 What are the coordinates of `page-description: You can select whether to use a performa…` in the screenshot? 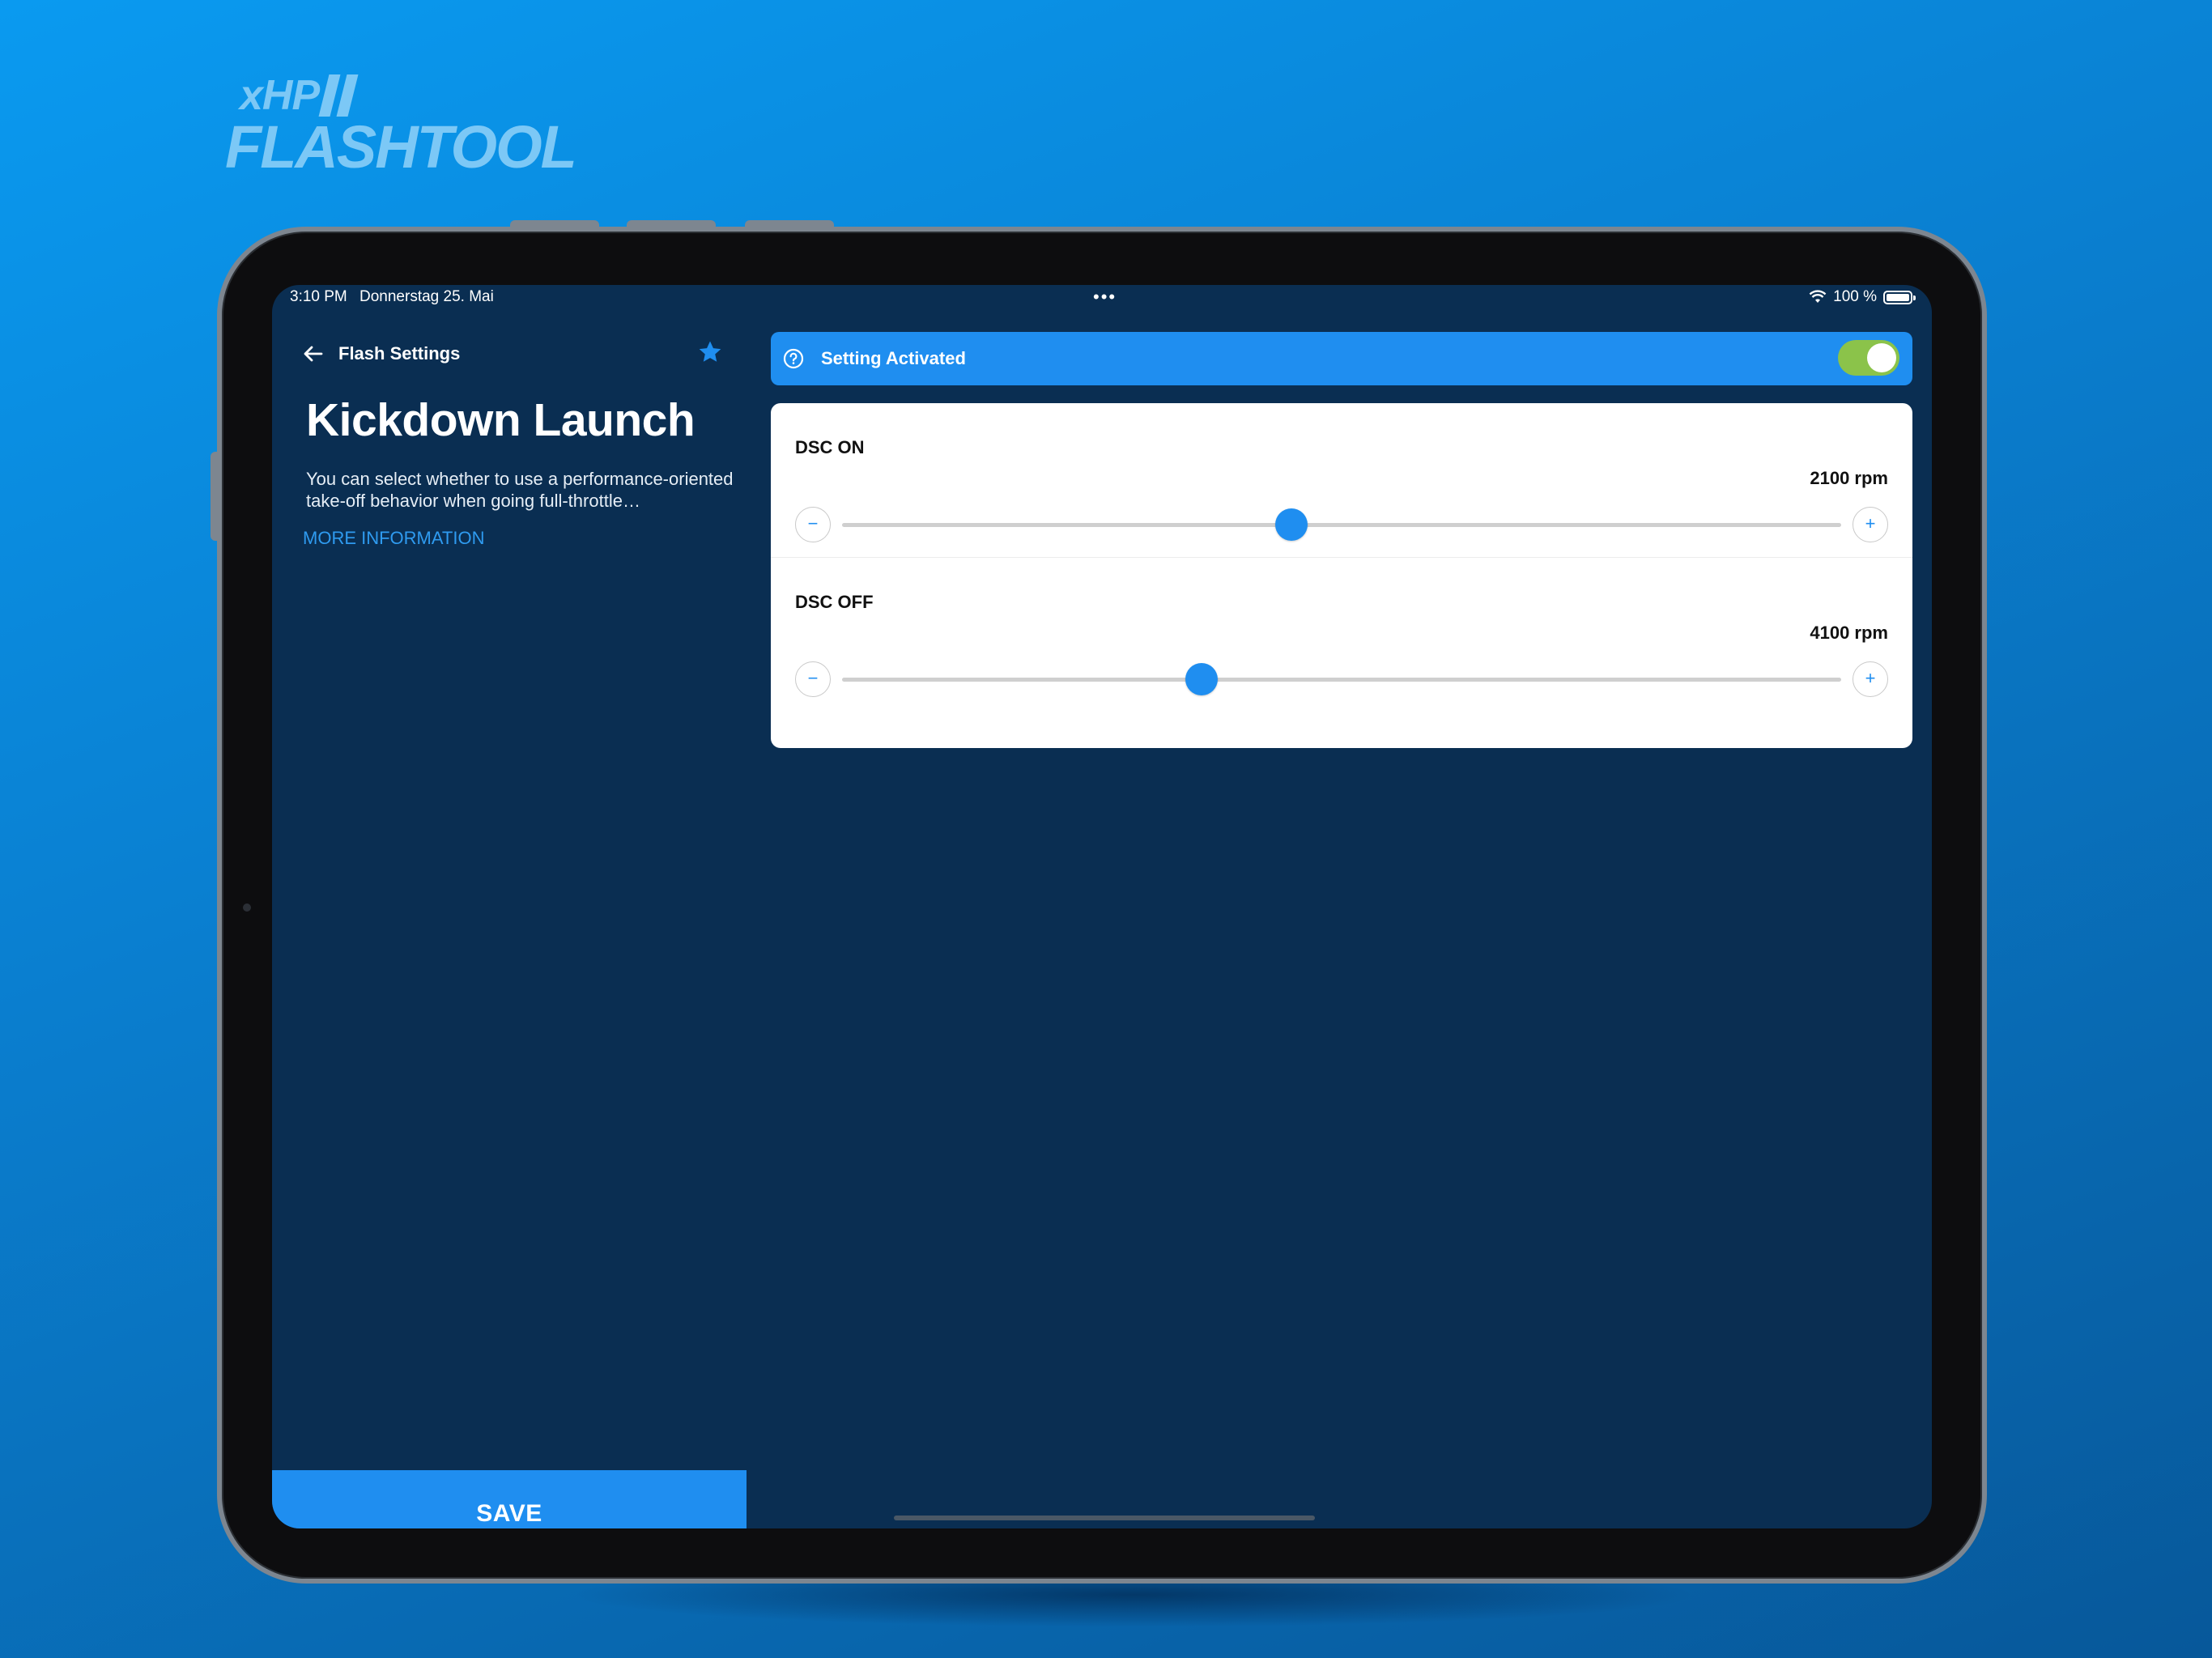 It's located at (520, 490).